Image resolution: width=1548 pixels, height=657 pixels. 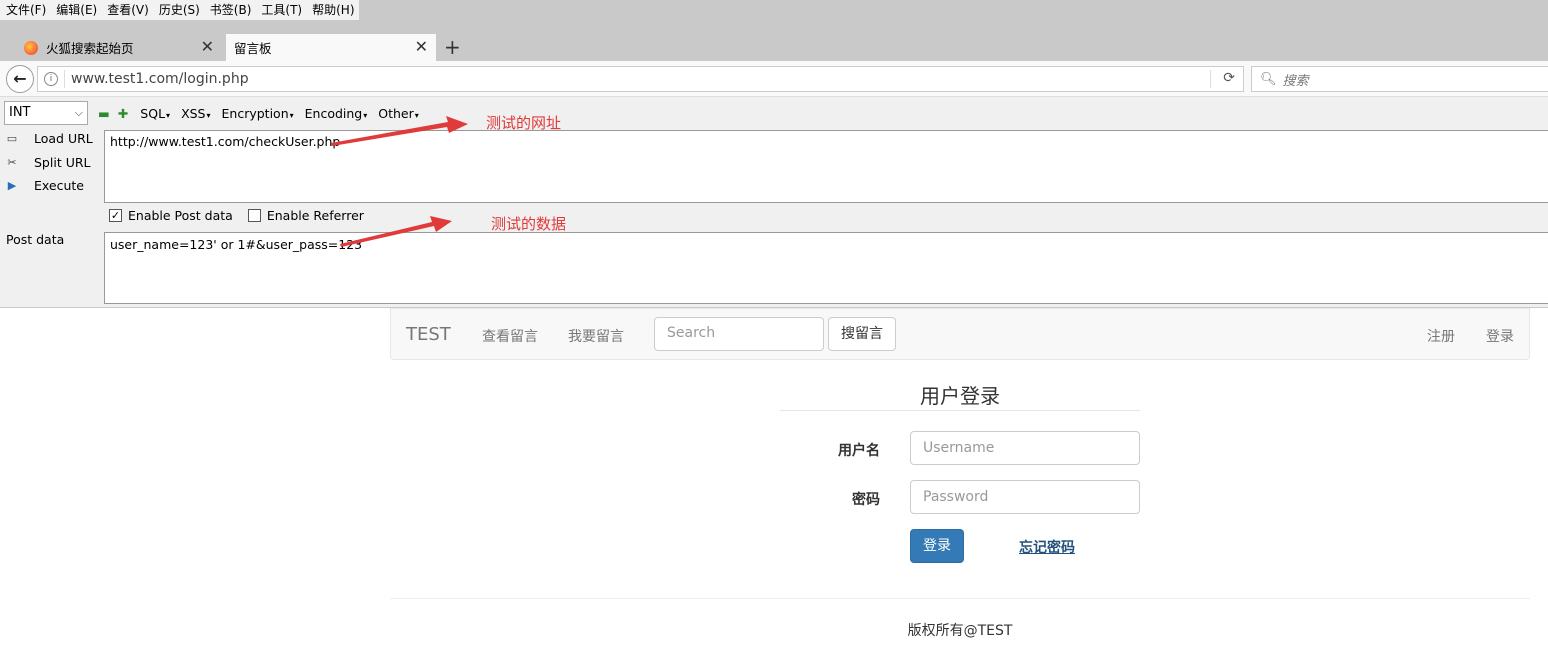 What do you see at coordinates (1047, 547) in the screenshot?
I see `forgot-password-link: 忘记密码` at bounding box center [1047, 547].